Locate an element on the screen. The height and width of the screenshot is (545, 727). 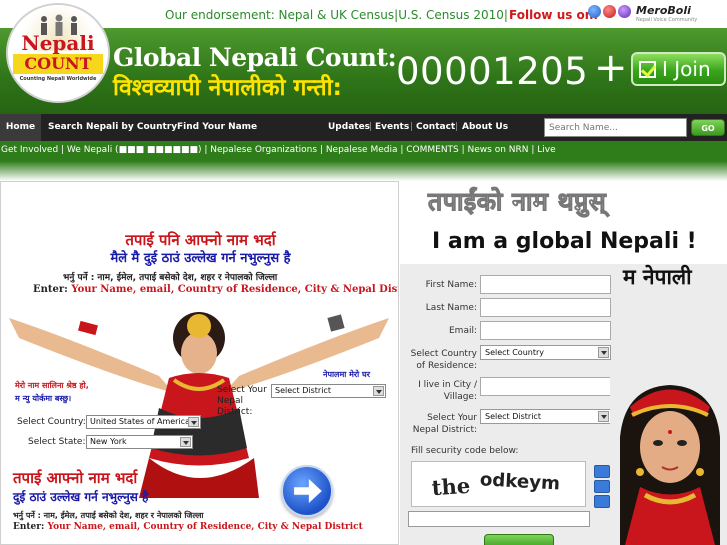
captcha-graphic: the odkeym is located at coordinates (496, 485).